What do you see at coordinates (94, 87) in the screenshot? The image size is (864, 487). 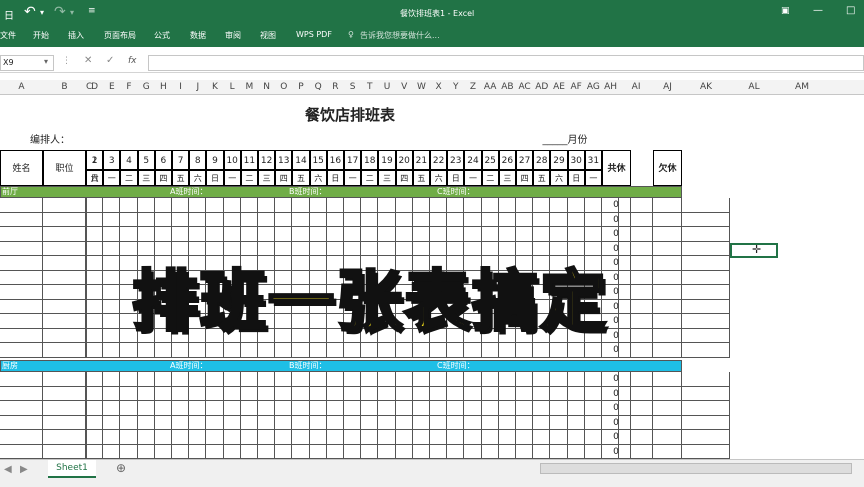 I see `column-header: D` at bounding box center [94, 87].